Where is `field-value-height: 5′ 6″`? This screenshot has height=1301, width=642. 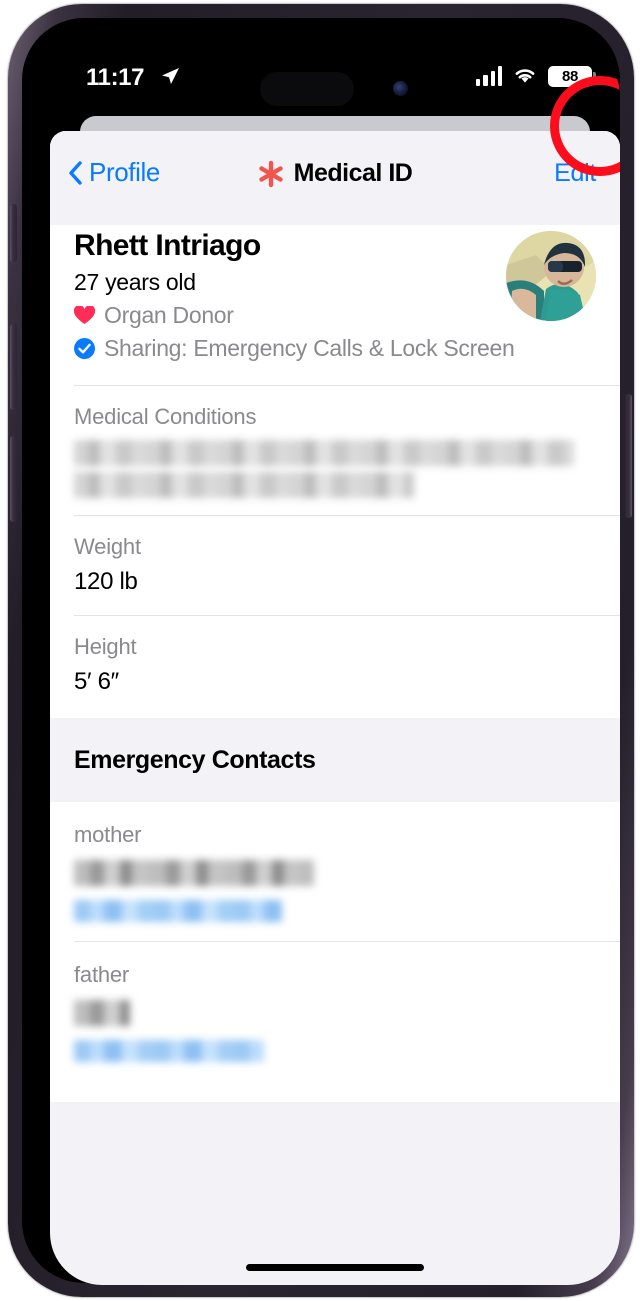
field-value-height: 5′ 6″ is located at coordinates (96, 681).